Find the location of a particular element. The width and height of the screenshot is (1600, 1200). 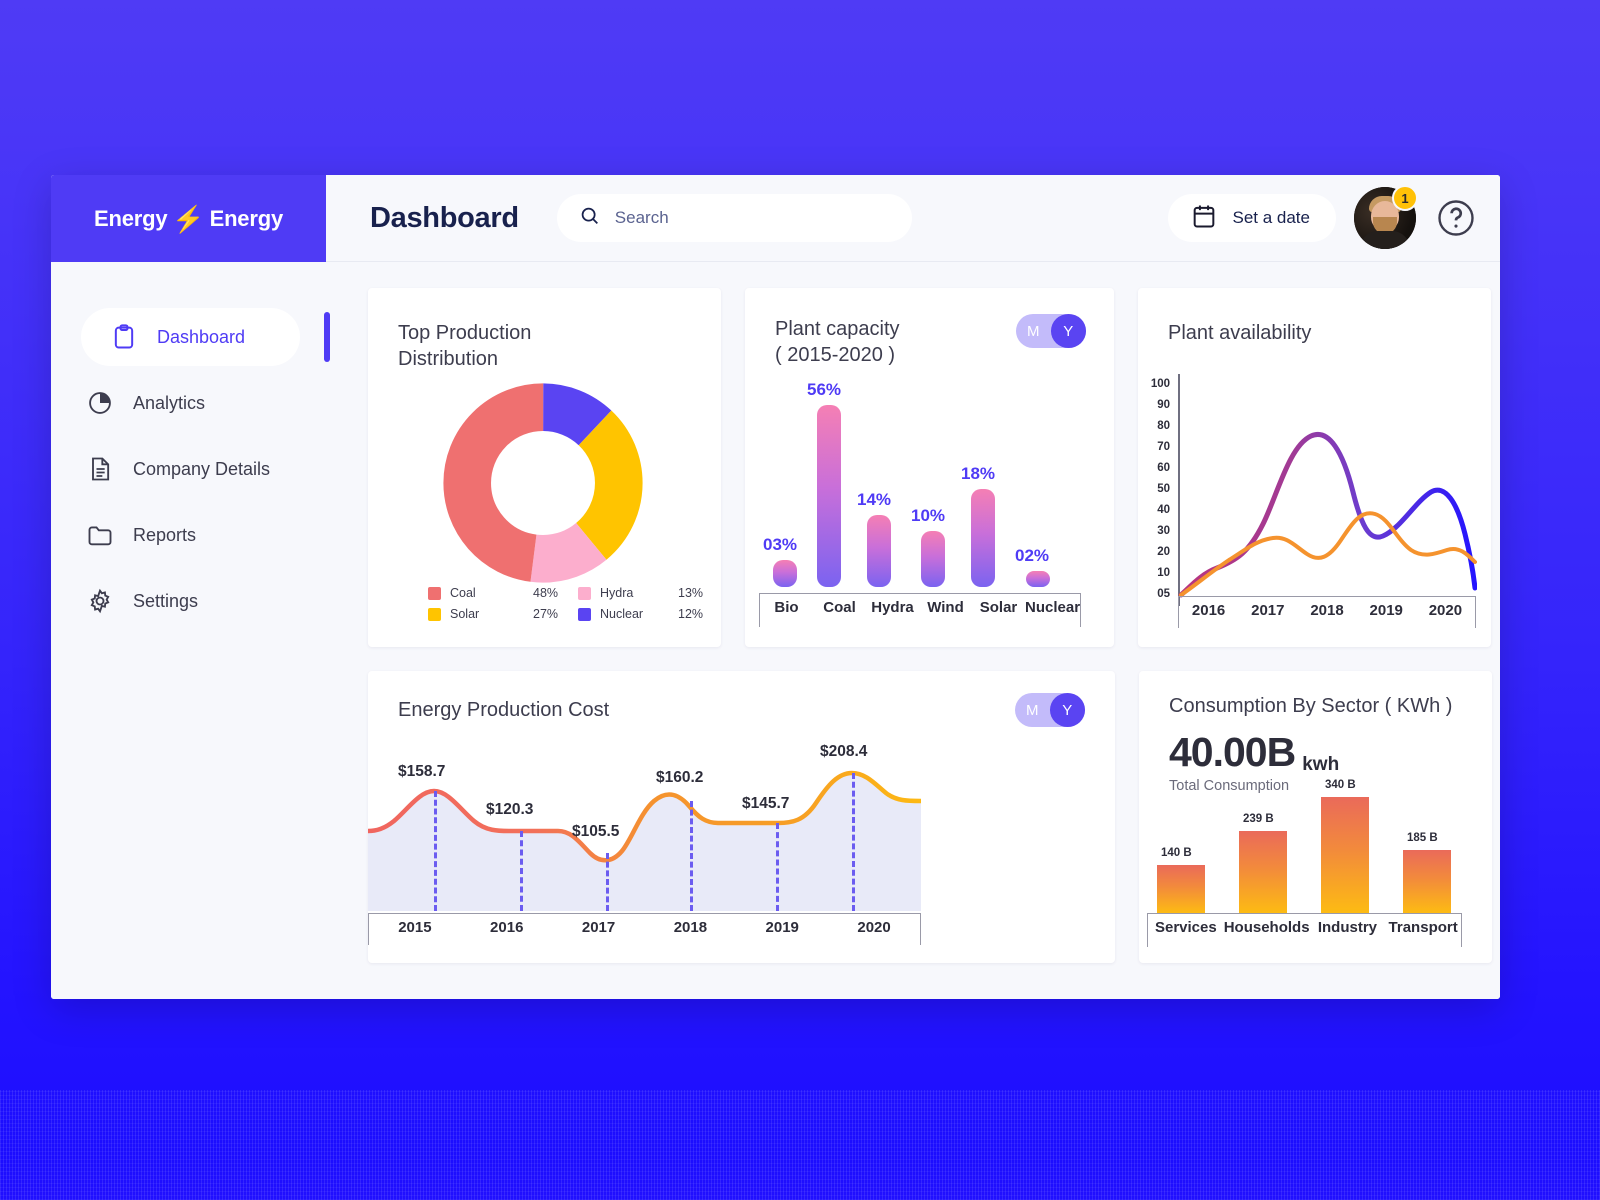

legend-value: 12% is located at coordinates (691, 614).